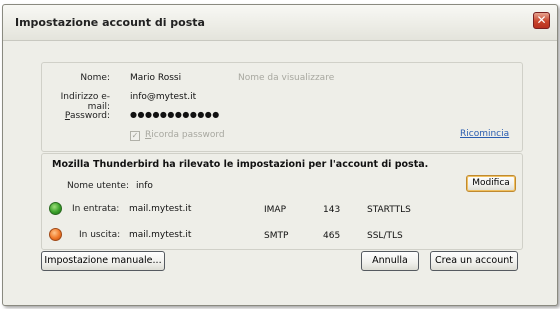 Image resolution: width=560 pixels, height=309 pixels. Describe the element at coordinates (185, 135) in the screenshot. I see `remember-password-label: Ricorda password` at that location.